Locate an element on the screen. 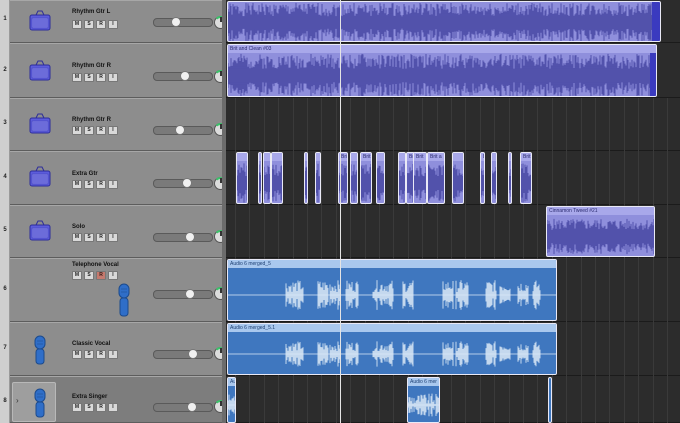 The image size is (680, 423). track-number: 7 is located at coordinates (5, 348).